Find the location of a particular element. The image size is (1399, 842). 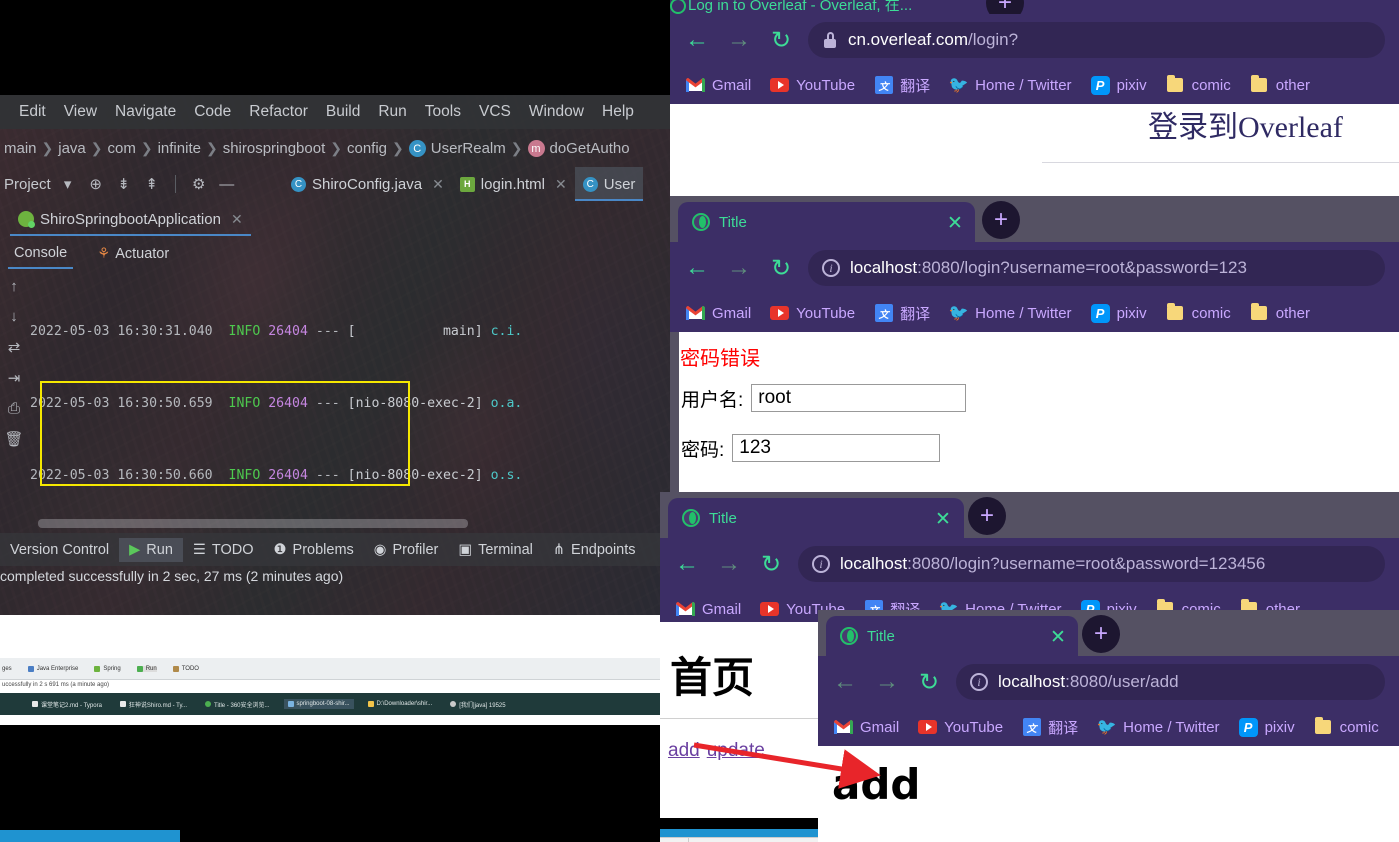

breadcrumb-config: config is located at coordinates (367, 148).